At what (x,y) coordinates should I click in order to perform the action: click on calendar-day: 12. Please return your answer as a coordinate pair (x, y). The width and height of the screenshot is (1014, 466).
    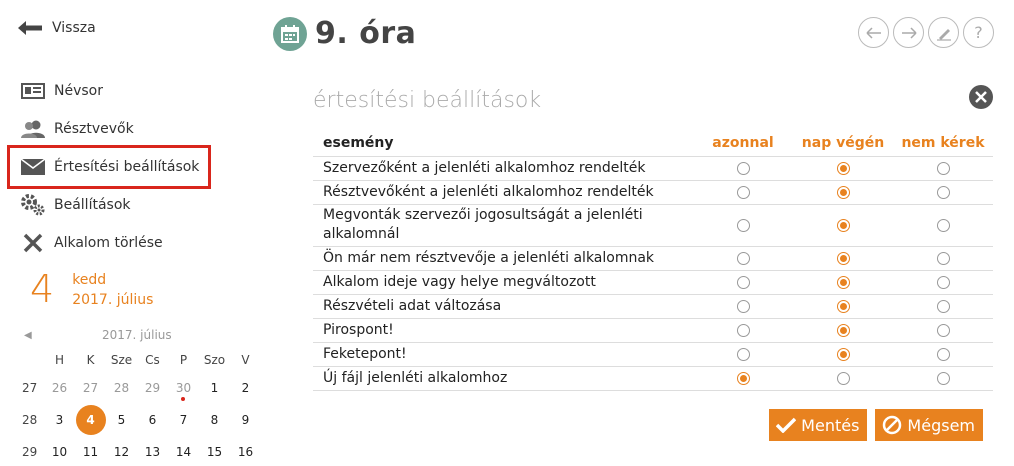
    Looking at the image, I should click on (121, 451).